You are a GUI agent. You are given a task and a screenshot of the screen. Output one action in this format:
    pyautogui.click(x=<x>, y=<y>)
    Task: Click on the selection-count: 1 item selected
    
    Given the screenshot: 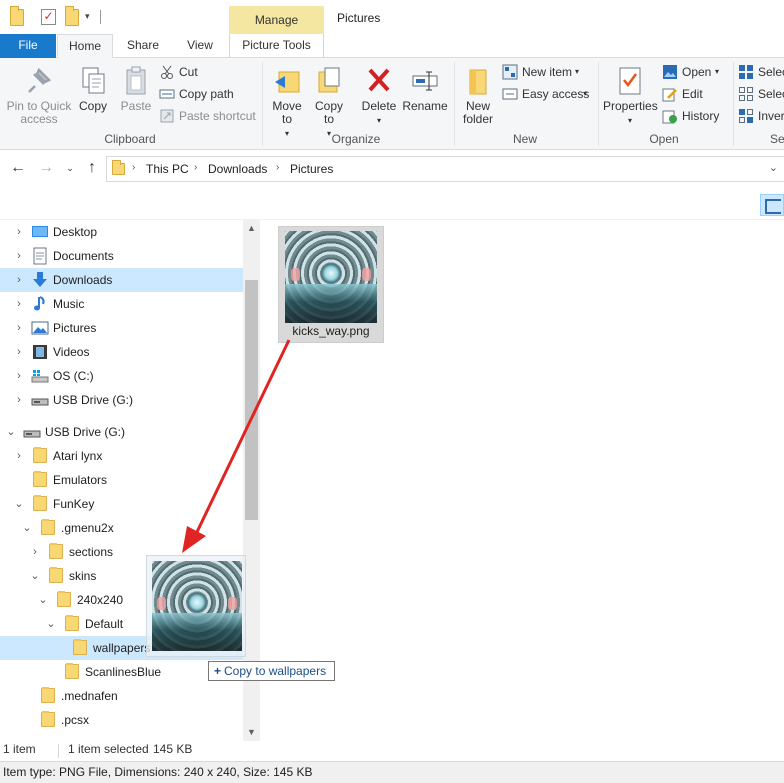 What is the action you would take?
    pyautogui.click(x=108, y=749)
    